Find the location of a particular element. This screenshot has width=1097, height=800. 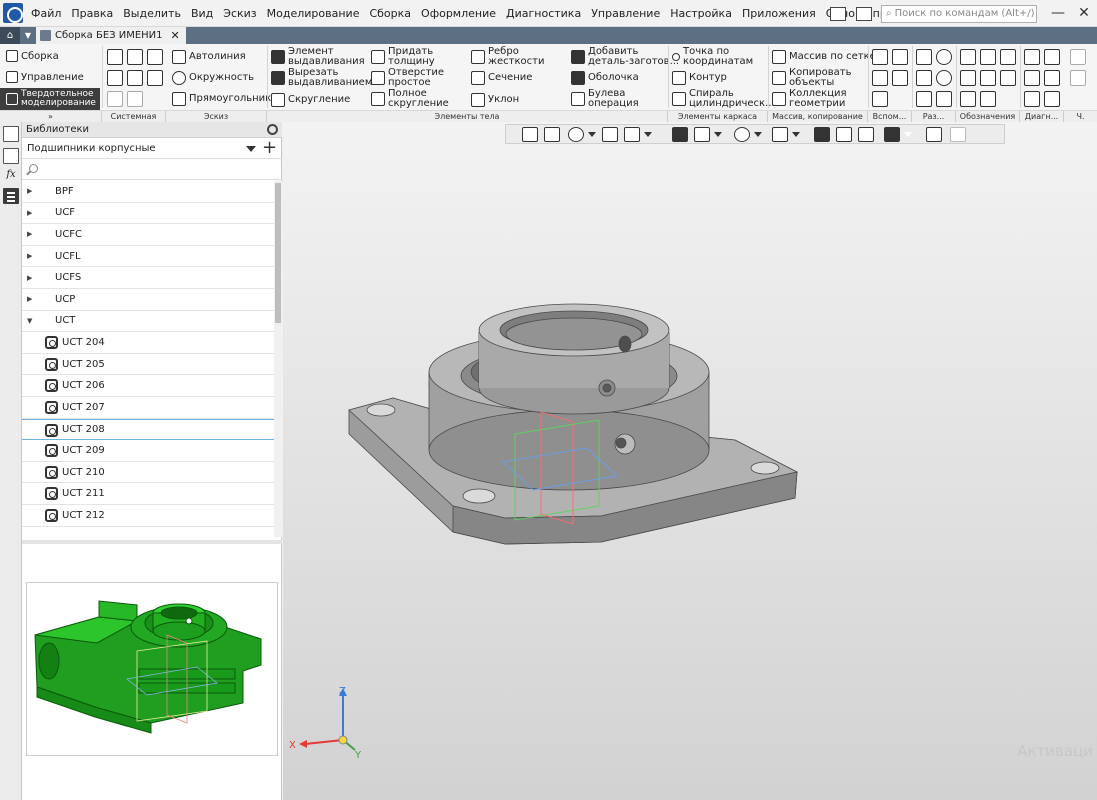

menu-item: Сборка is located at coordinates (390, 13).